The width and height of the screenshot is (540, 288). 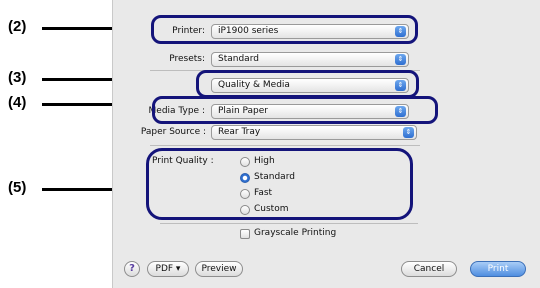 What do you see at coordinates (239, 132) in the screenshot?
I see `paper-source-value: Rear Tray` at bounding box center [239, 132].